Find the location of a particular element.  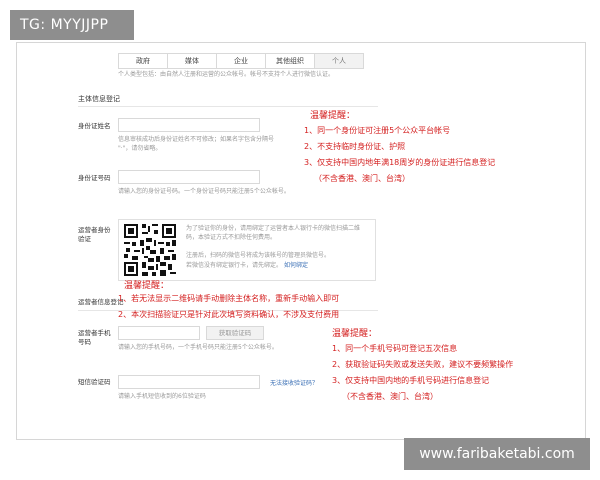

sms-label: 短信验证码 is located at coordinates (94, 382).